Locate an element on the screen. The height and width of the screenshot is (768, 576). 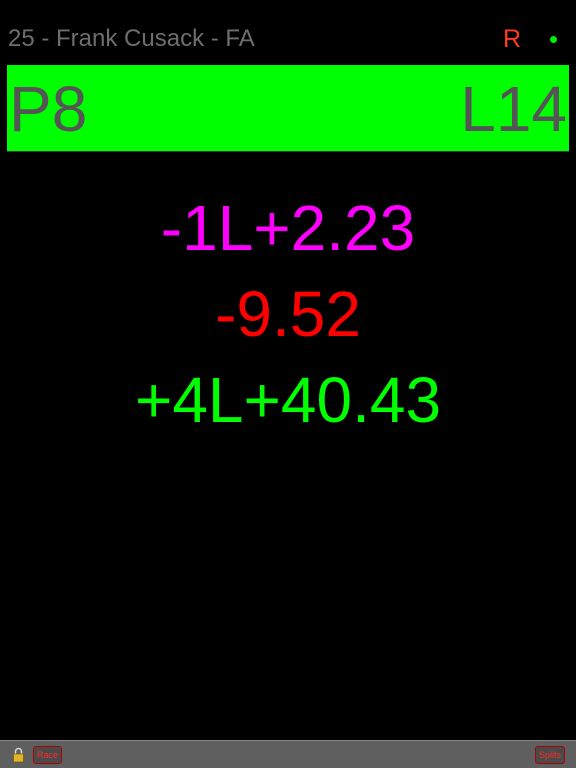
lock-icon-graphic is located at coordinates (18, 755).